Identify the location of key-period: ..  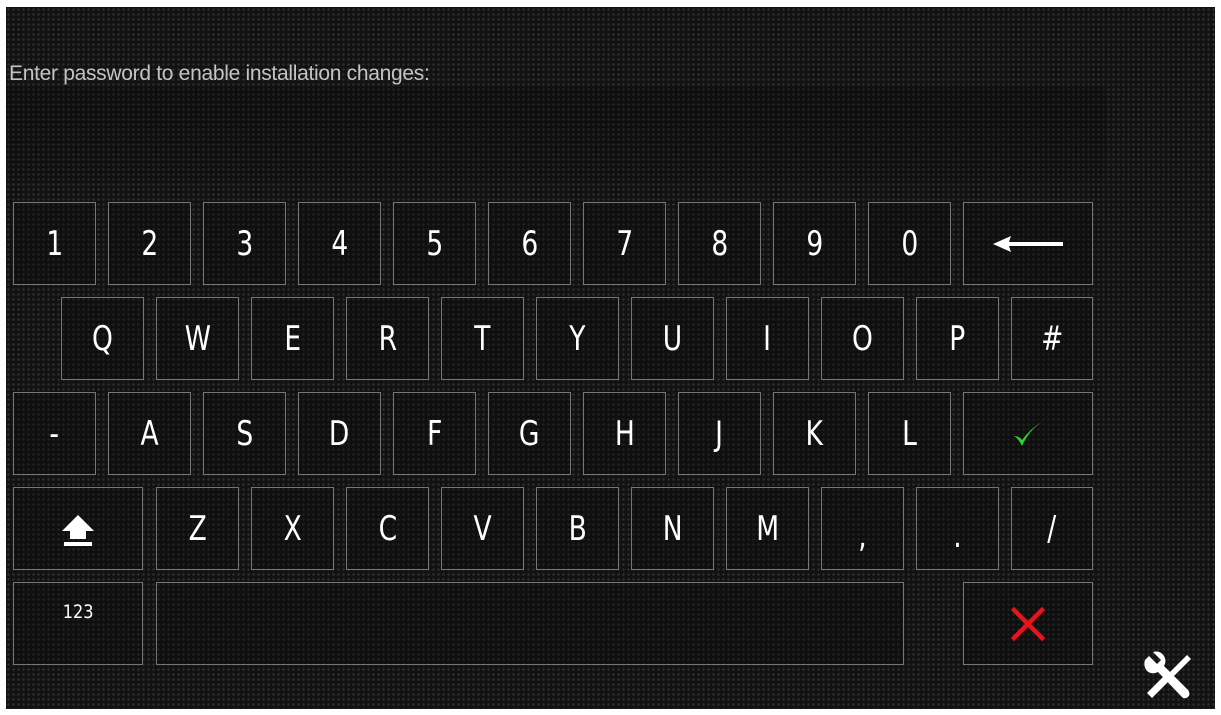
(957, 528).